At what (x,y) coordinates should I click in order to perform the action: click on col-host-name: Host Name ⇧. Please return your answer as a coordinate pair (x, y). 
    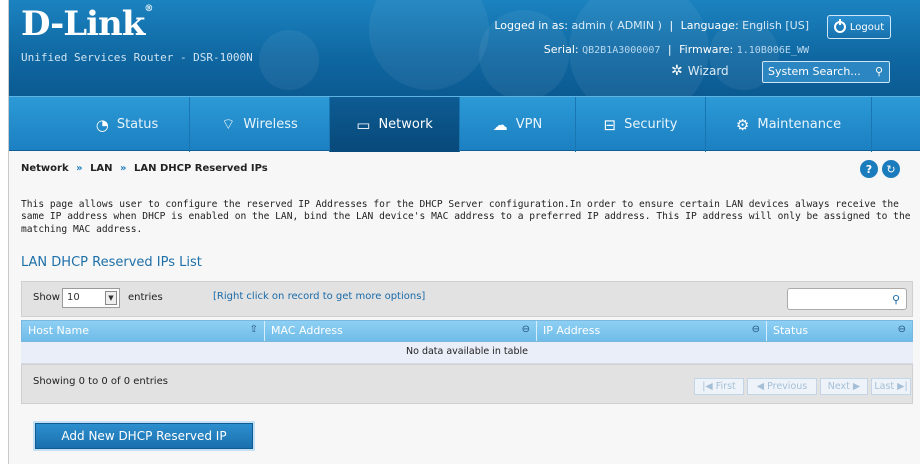
    Looking at the image, I should click on (143, 331).